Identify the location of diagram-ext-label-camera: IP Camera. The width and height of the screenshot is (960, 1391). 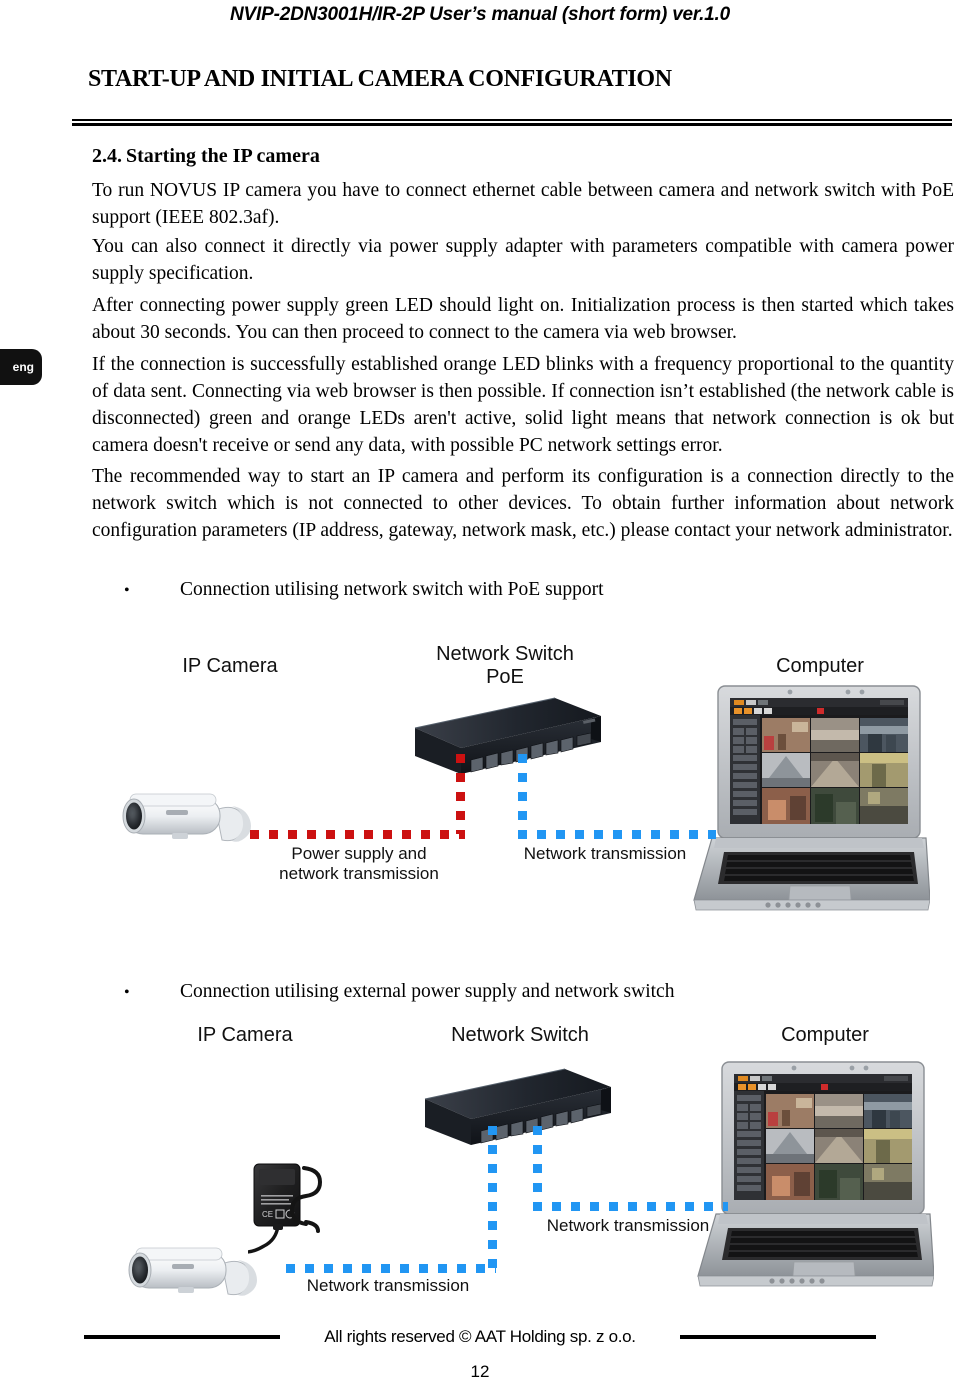
(245, 1035).